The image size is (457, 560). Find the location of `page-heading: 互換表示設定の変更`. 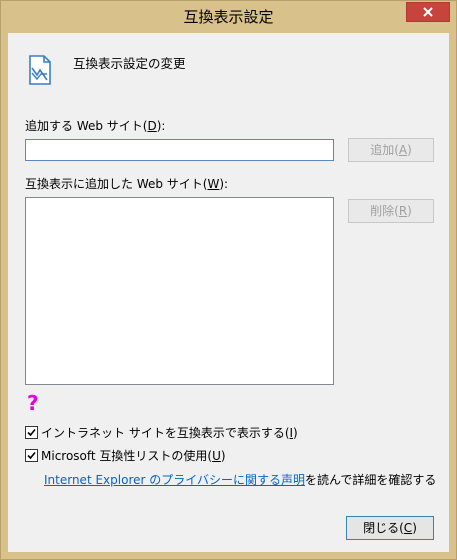

page-heading: 互換表示設定の変更 is located at coordinates (129, 63).